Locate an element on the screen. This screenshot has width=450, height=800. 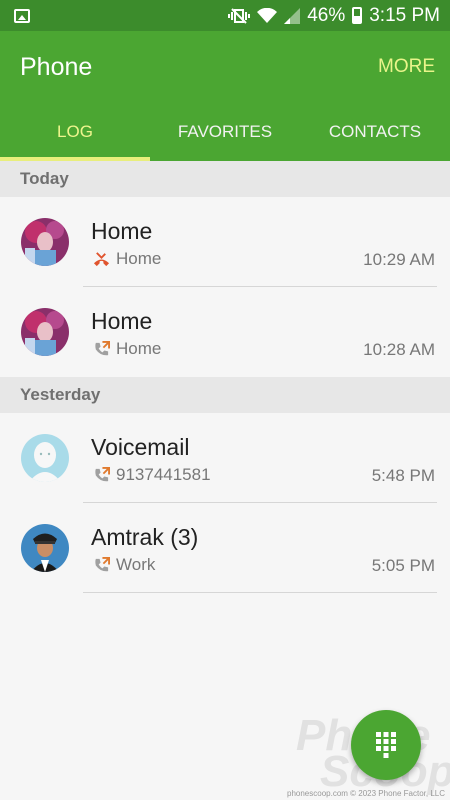
page-title: Phone is located at coordinates (56, 67).